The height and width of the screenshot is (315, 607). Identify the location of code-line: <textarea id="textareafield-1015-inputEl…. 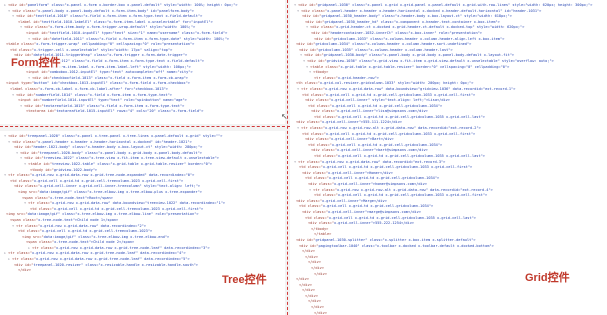
(142, 112).